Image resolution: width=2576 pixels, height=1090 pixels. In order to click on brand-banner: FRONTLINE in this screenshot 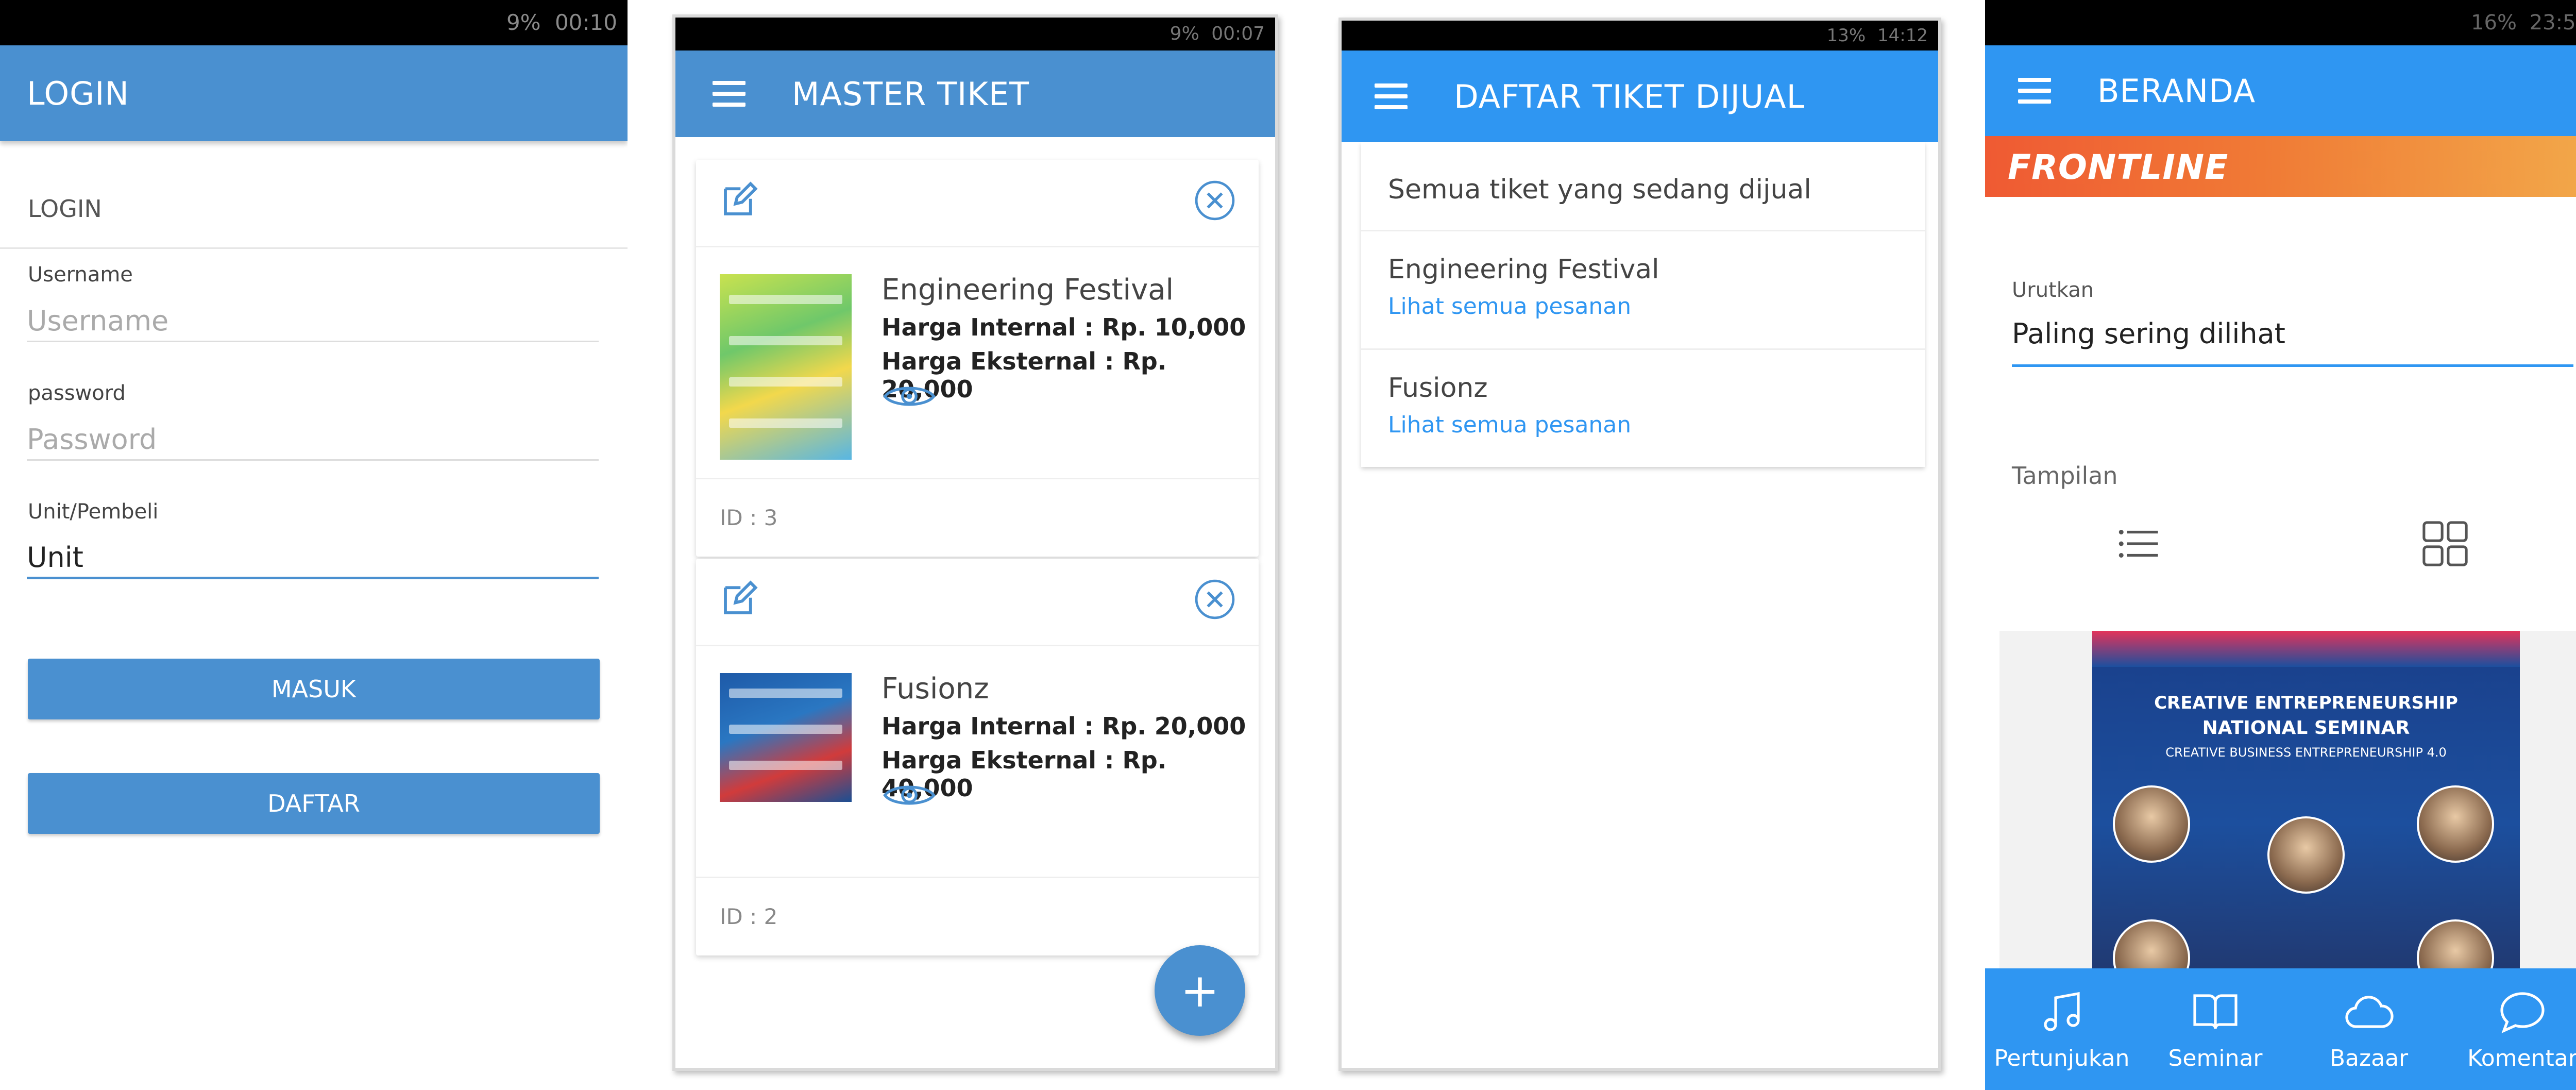, I will do `click(2280, 166)`.